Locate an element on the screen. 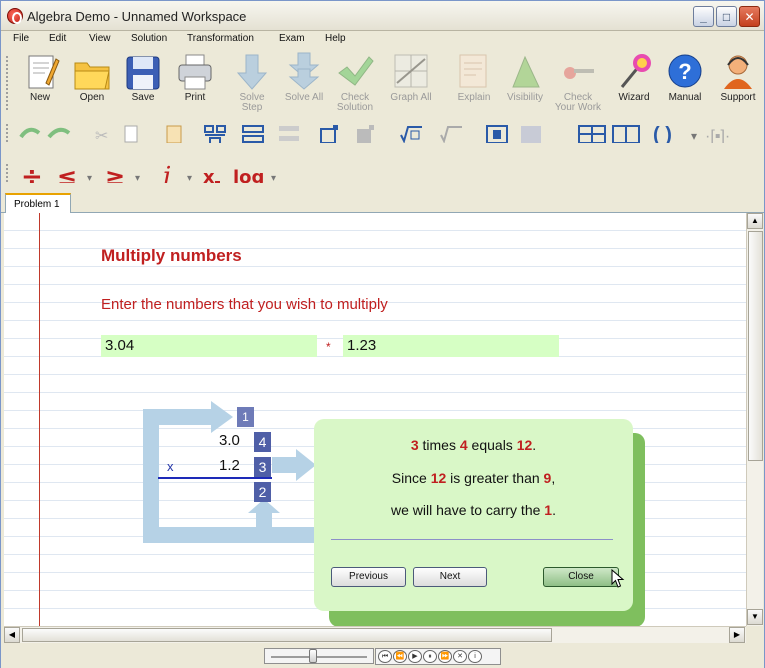 The height and width of the screenshot is (668, 765). multiplicand-highlight-digit: 4 is located at coordinates (262, 442).